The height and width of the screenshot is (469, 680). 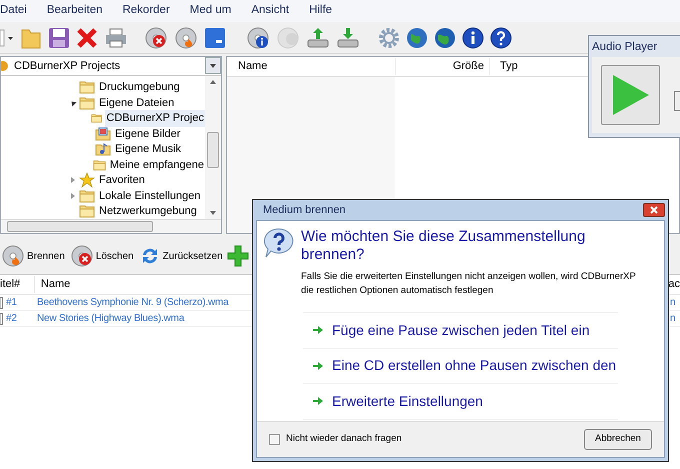 I want to click on column-header: Größe, so click(x=442, y=66).